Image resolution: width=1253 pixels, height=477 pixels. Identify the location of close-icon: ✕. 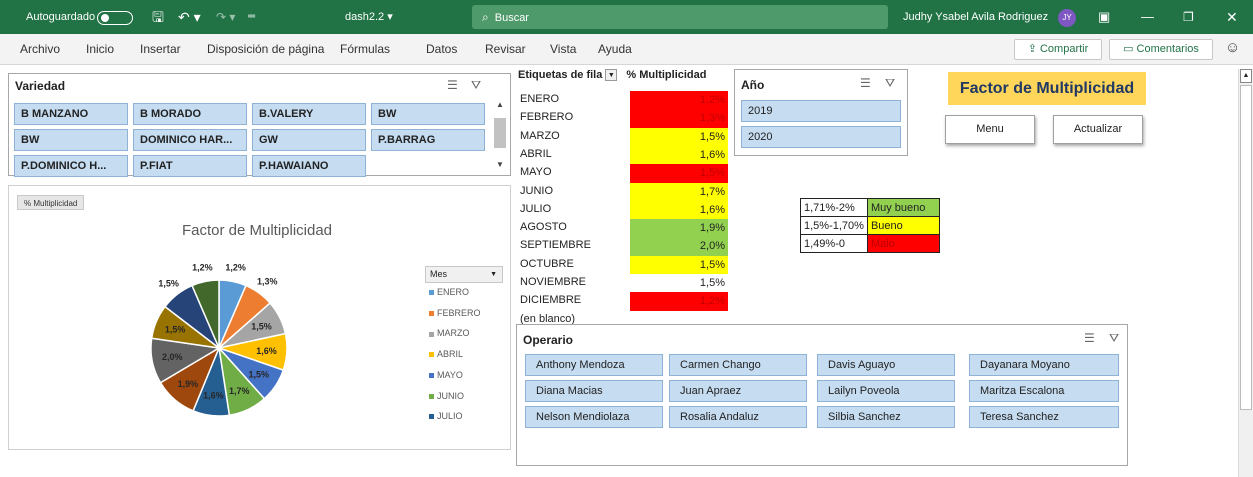
(1232, 17).